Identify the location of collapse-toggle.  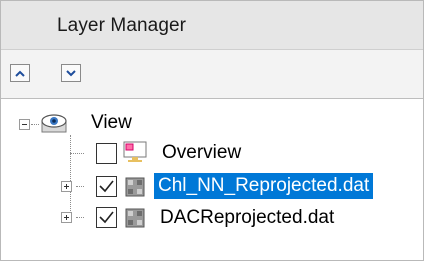
(24, 124).